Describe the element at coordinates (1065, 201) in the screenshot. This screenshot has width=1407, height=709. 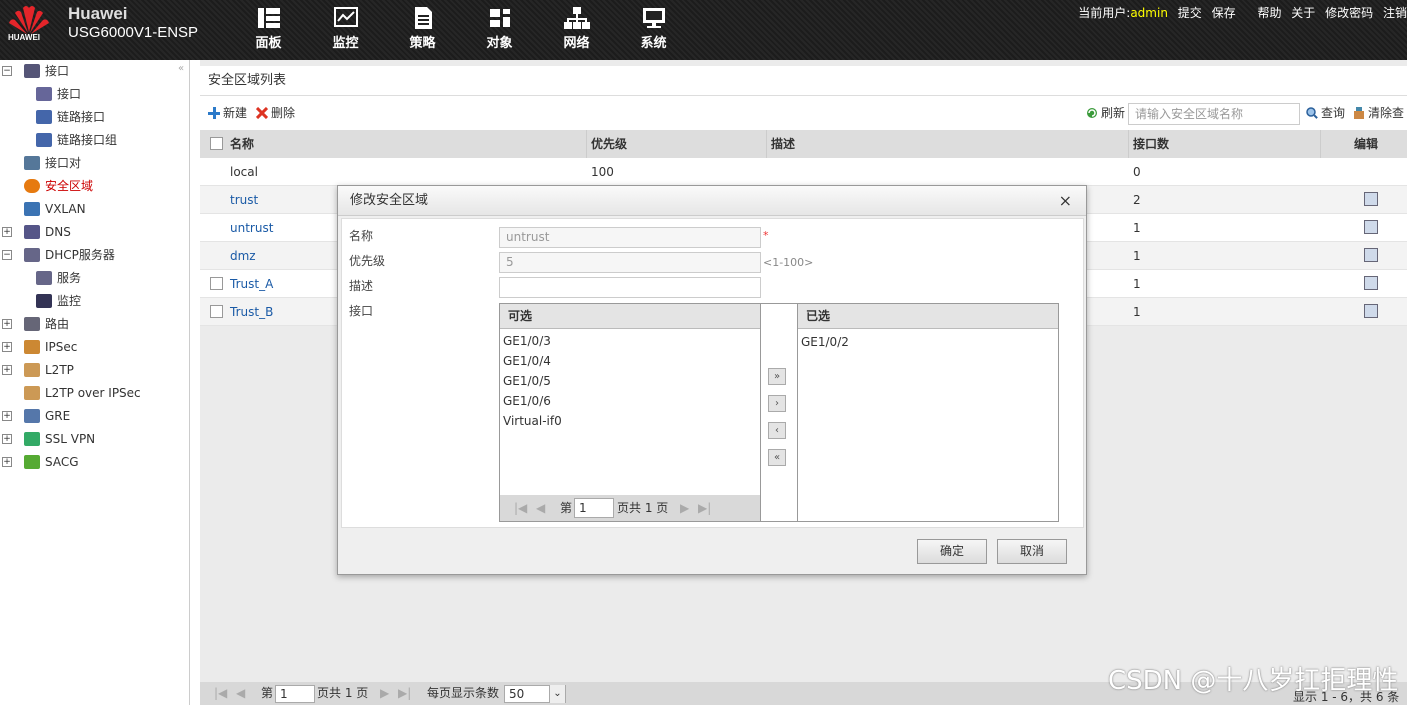
I see `close-icon: ×` at that location.